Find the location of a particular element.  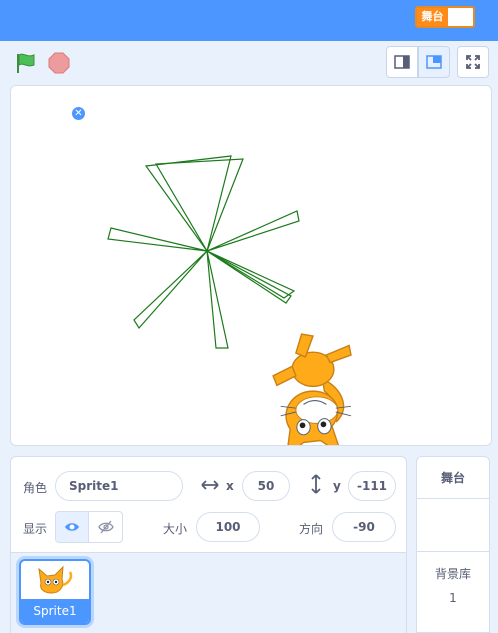

stage-toggle-knob is located at coordinates (460, 17).